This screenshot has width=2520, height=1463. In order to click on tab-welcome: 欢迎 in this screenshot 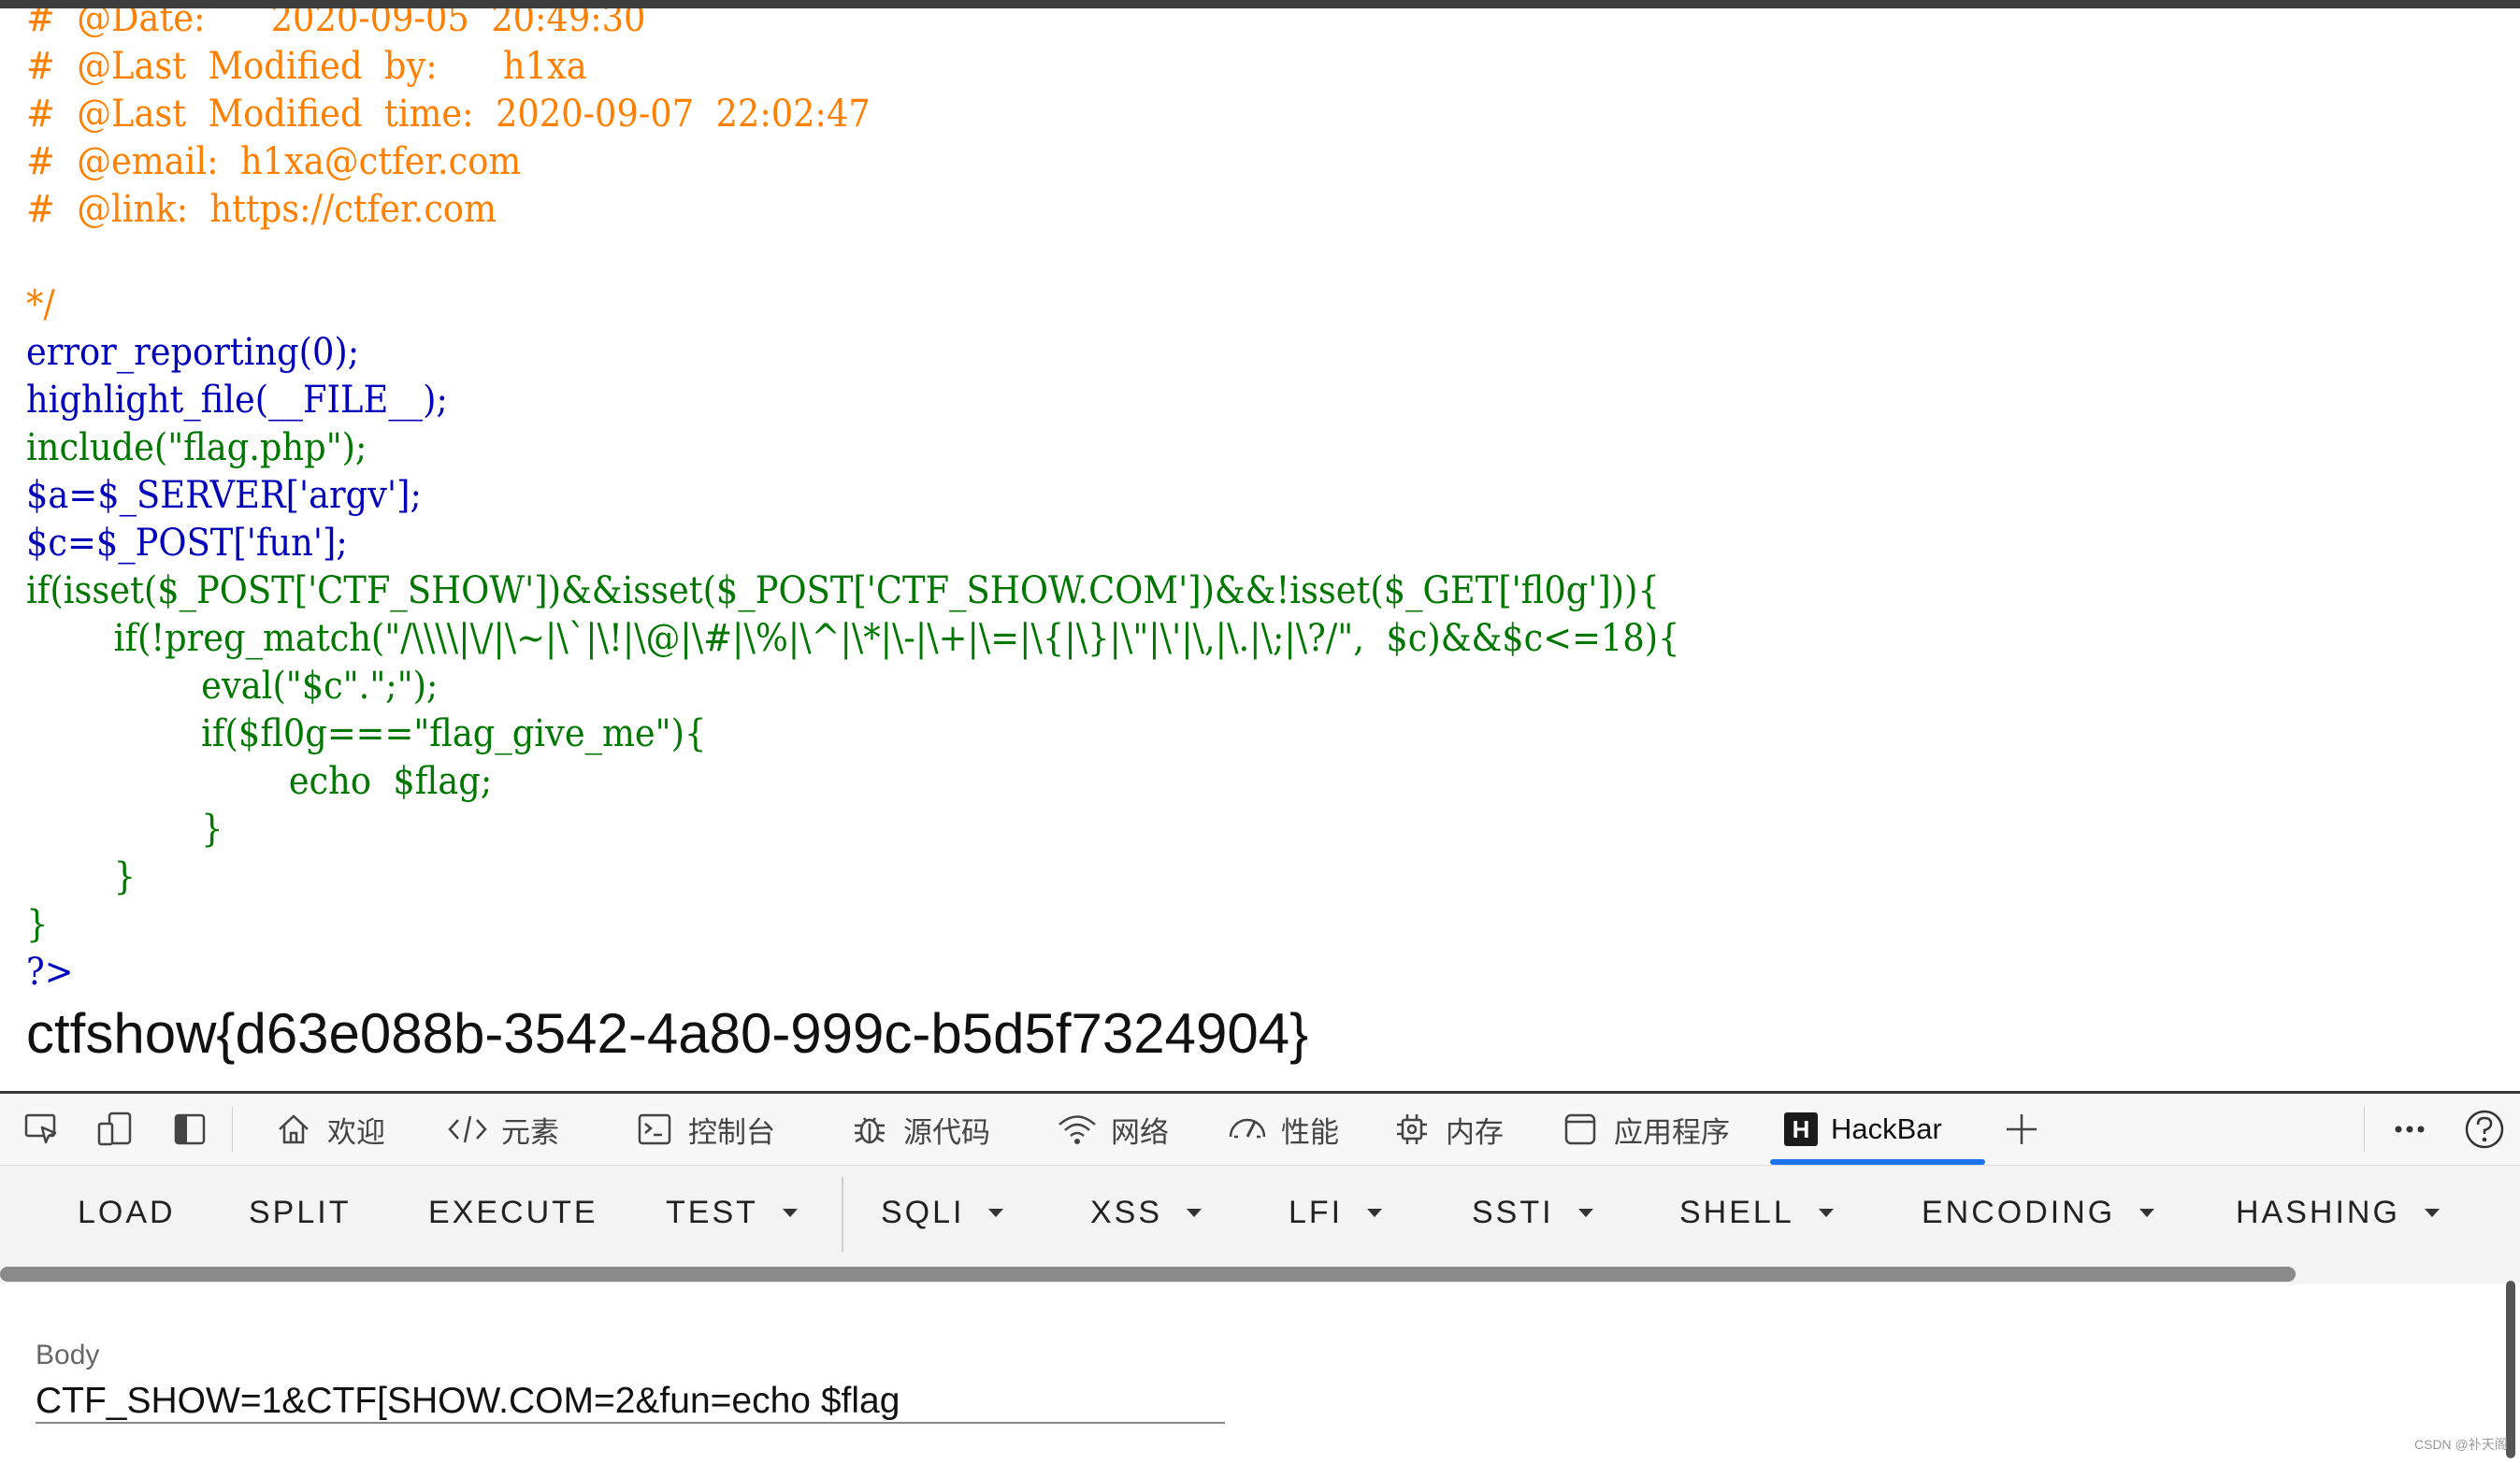, I will do `click(329, 1129)`.